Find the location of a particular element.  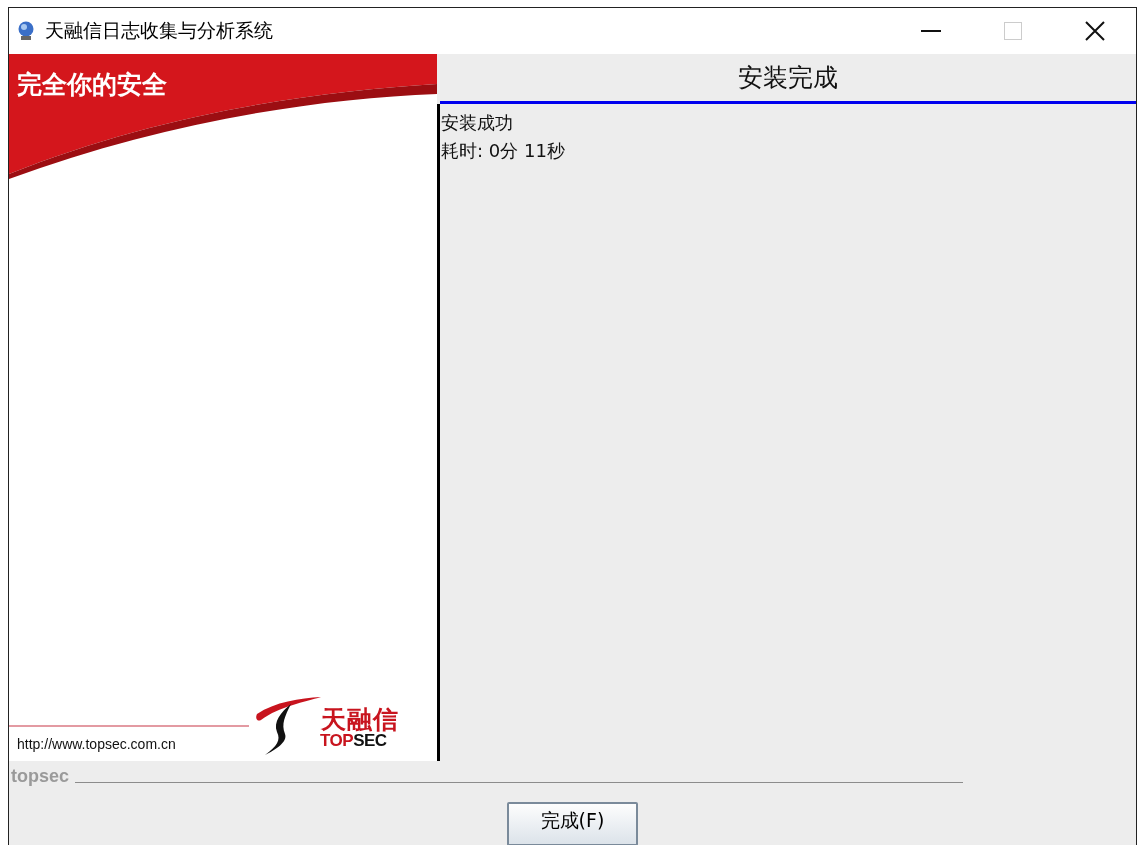

logo-text: 天融信 is located at coordinates (360, 719).